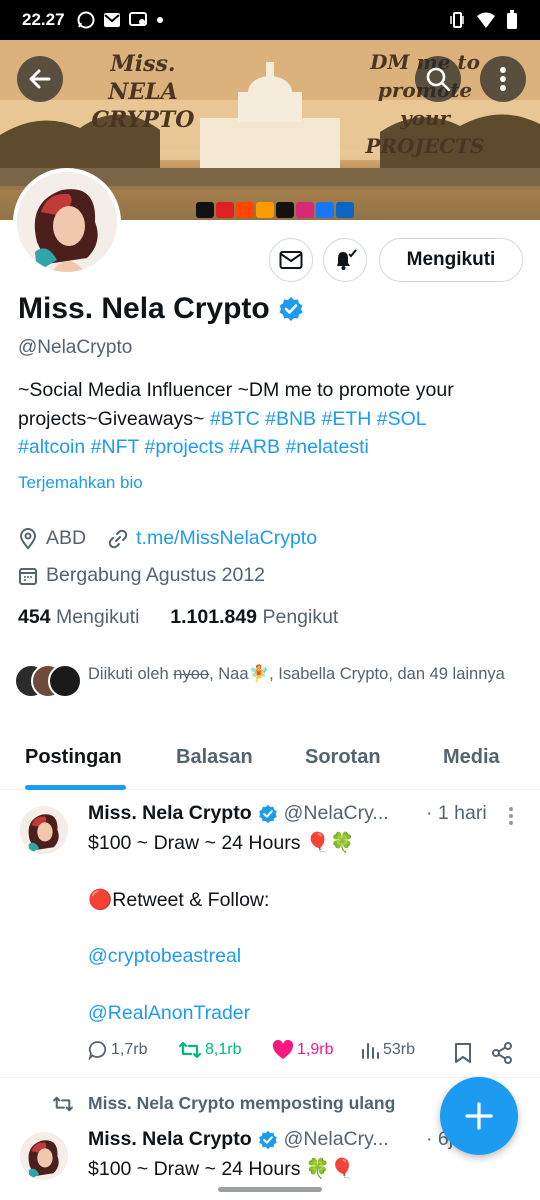 Image resolution: width=540 pixels, height=1200 pixels. I want to click on views-button: 53rb, so click(387, 1050).